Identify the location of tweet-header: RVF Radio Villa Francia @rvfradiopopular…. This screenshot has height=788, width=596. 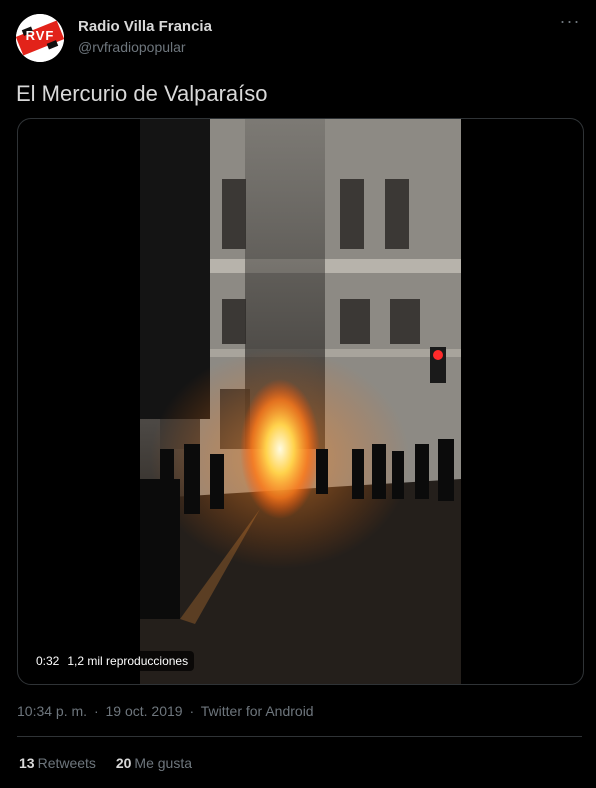
(299, 37).